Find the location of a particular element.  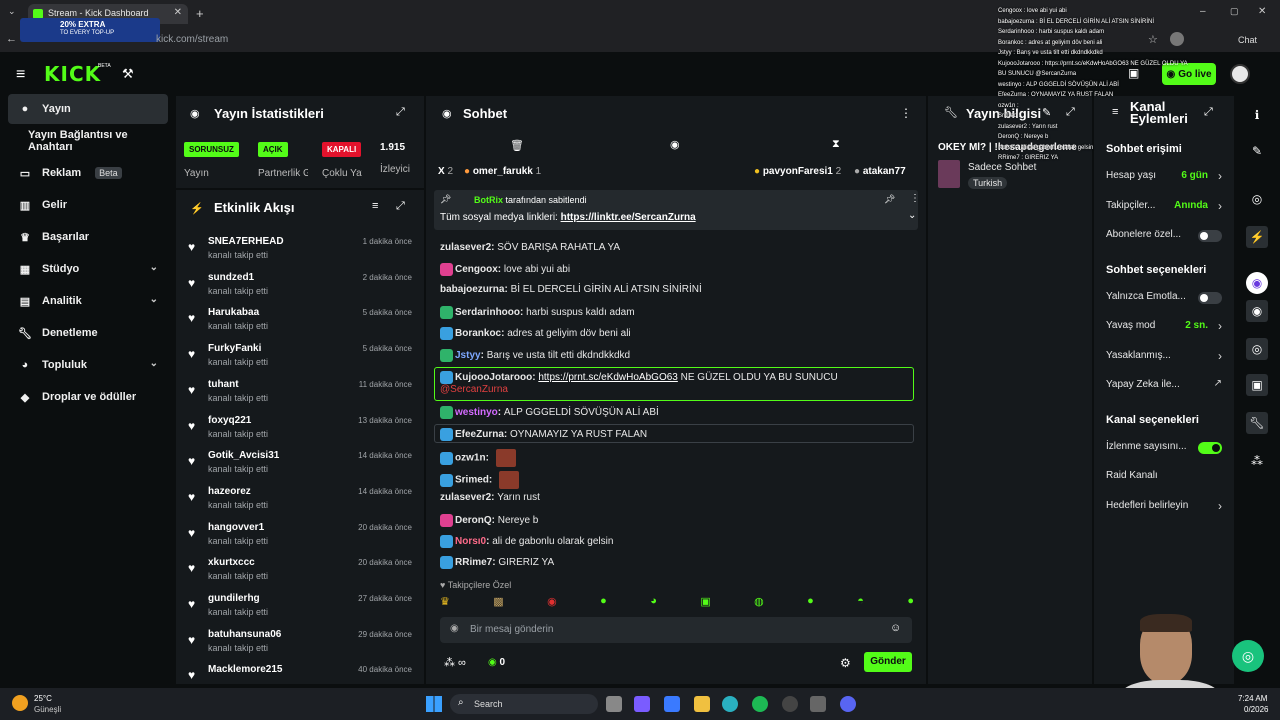

event-user: Harukabaa is located at coordinates (233, 312).